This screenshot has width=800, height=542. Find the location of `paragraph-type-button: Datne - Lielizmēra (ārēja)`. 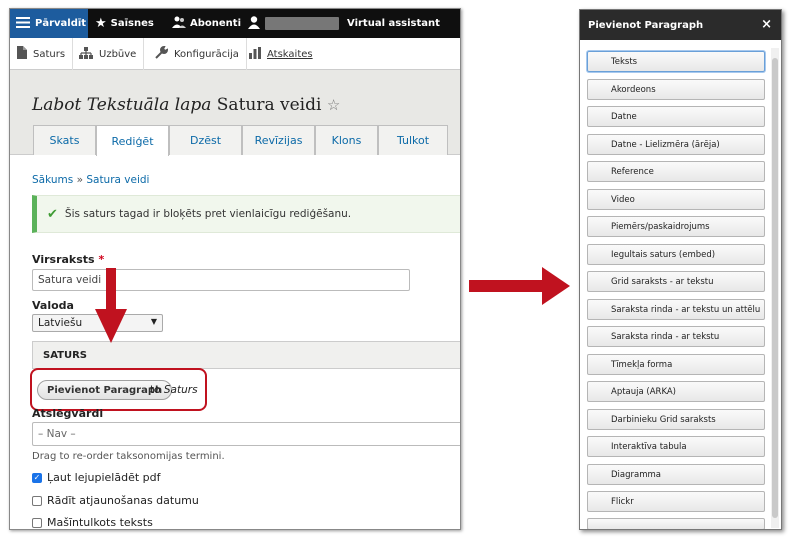

paragraph-type-button: Datne - Lielizmēra (ārēja) is located at coordinates (676, 144).